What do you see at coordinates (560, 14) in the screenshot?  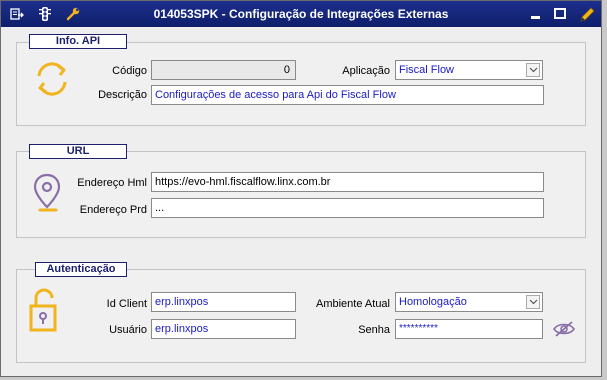 I see `maximize-icon` at bounding box center [560, 14].